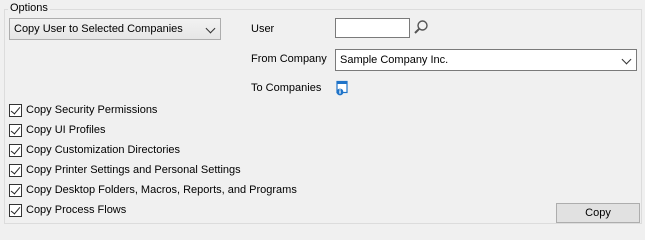 This screenshot has width=645, height=240. What do you see at coordinates (92, 110) in the screenshot?
I see `checkbox-label: Copy Security Permissions` at bounding box center [92, 110].